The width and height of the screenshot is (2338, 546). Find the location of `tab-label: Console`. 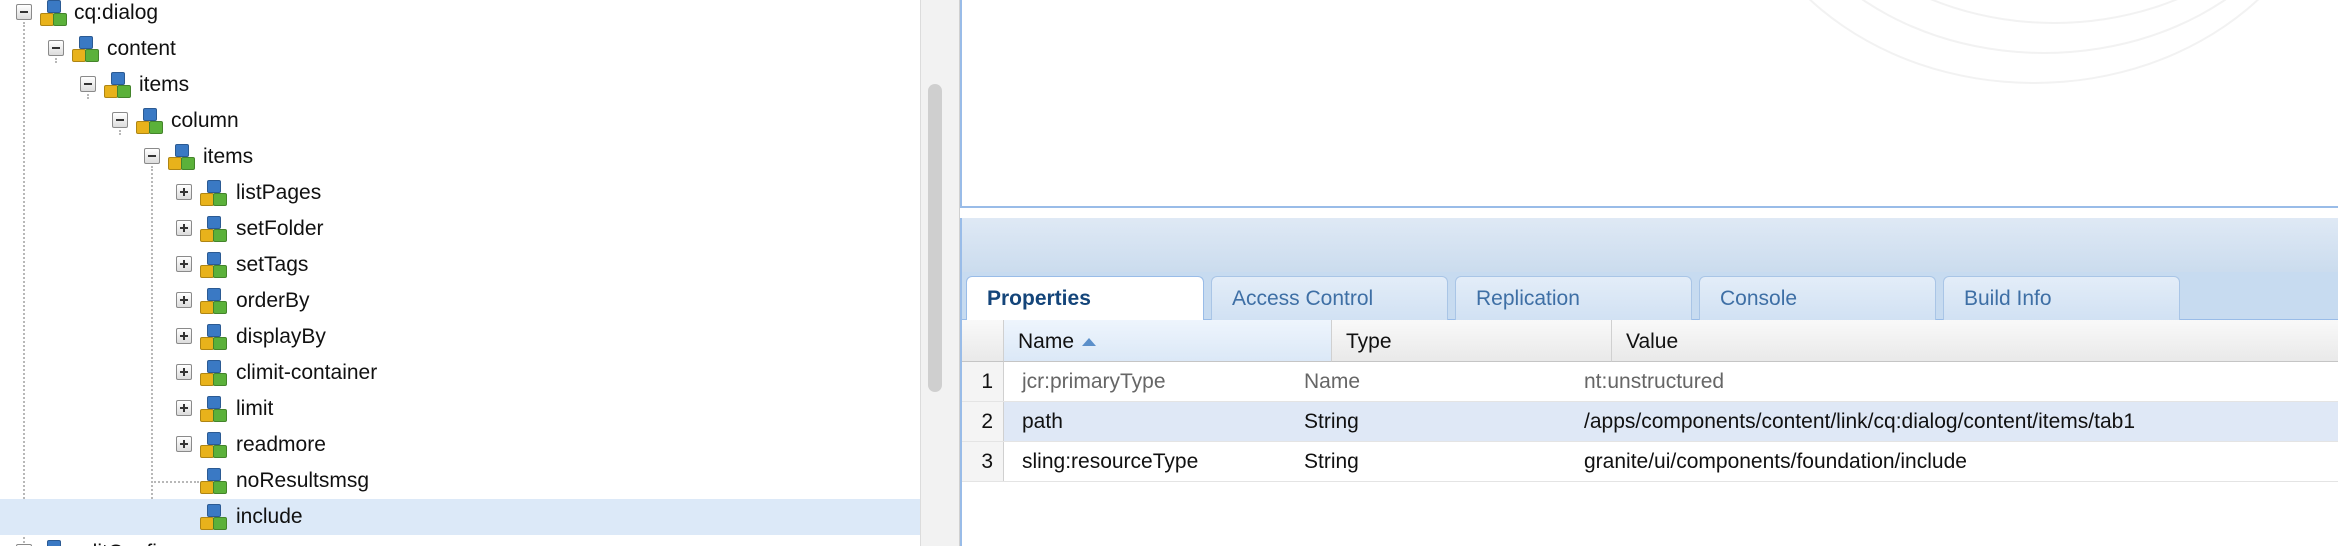

tab-label: Console is located at coordinates (1759, 298).